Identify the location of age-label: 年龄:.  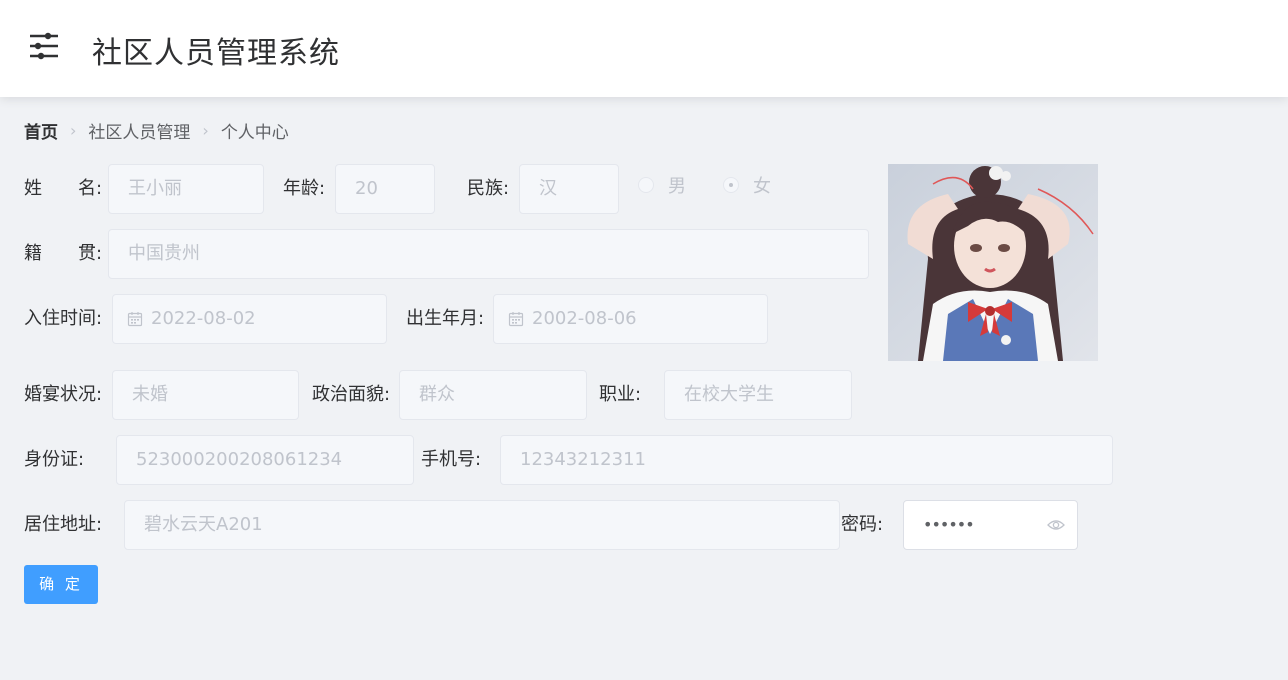
(304, 188).